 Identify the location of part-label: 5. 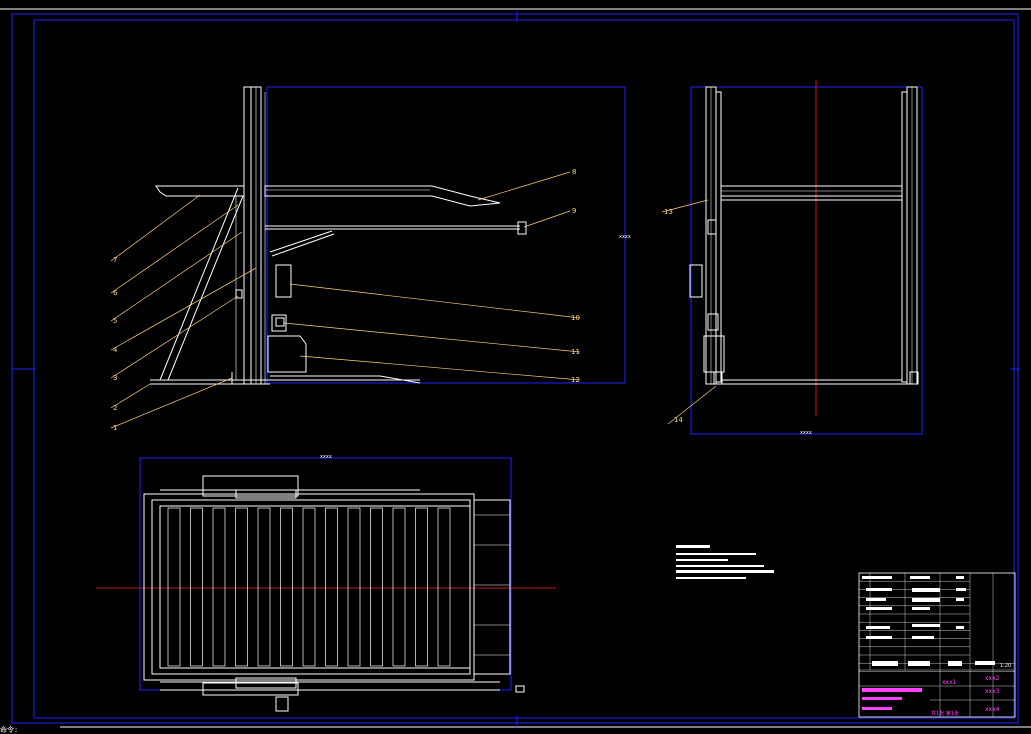
(115, 321).